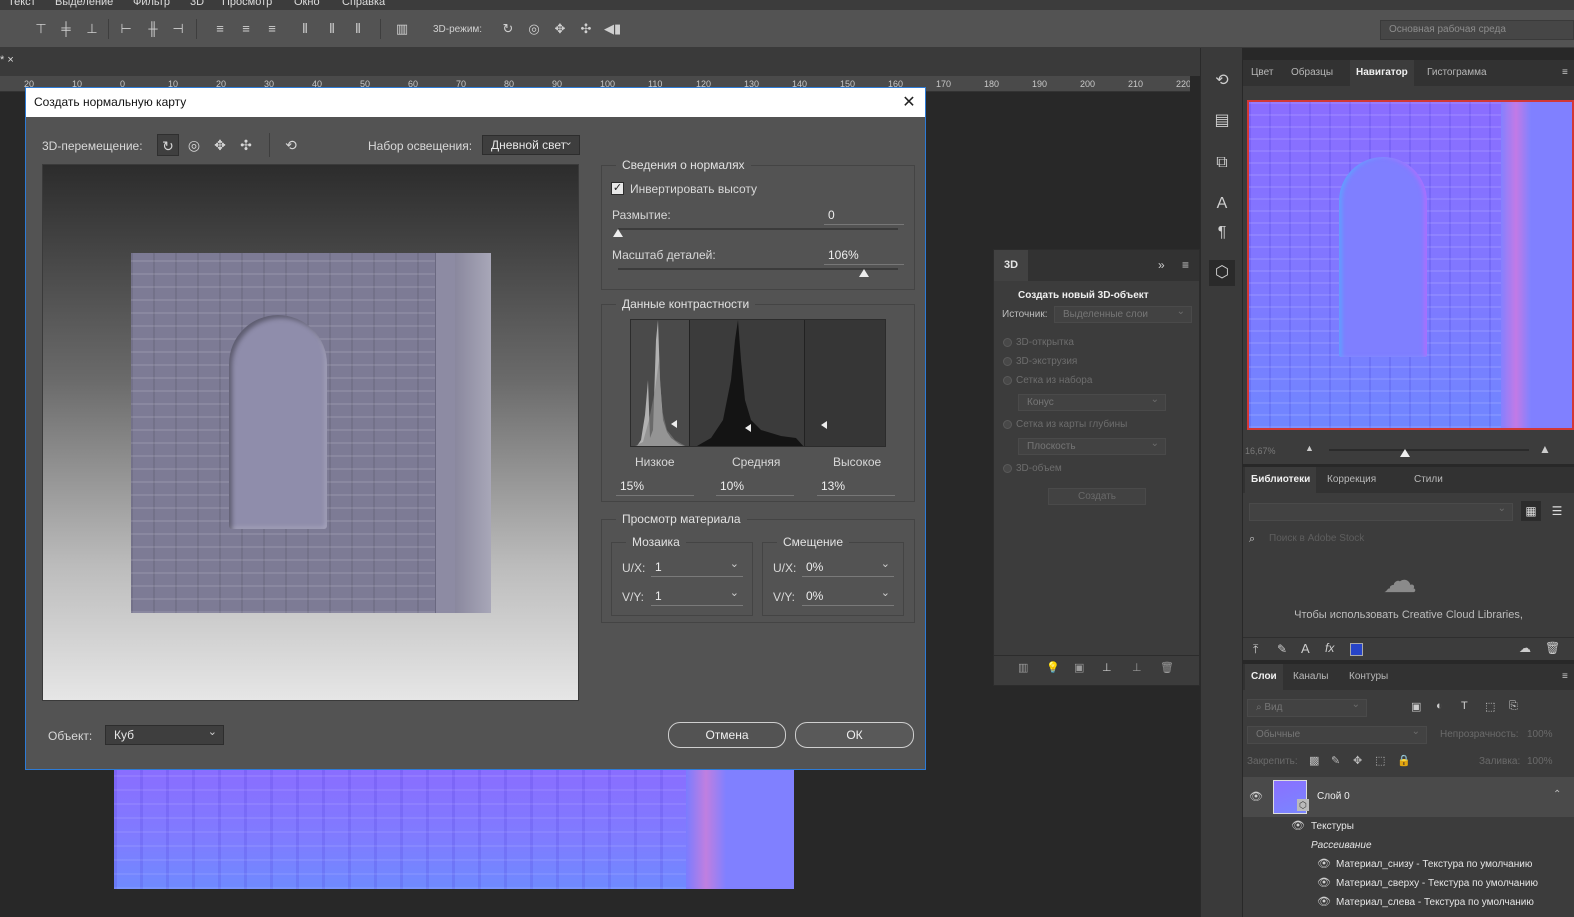 Image resolution: width=1574 pixels, height=917 pixels. I want to click on 3d-panel-icon: ⬡, so click(1222, 273).